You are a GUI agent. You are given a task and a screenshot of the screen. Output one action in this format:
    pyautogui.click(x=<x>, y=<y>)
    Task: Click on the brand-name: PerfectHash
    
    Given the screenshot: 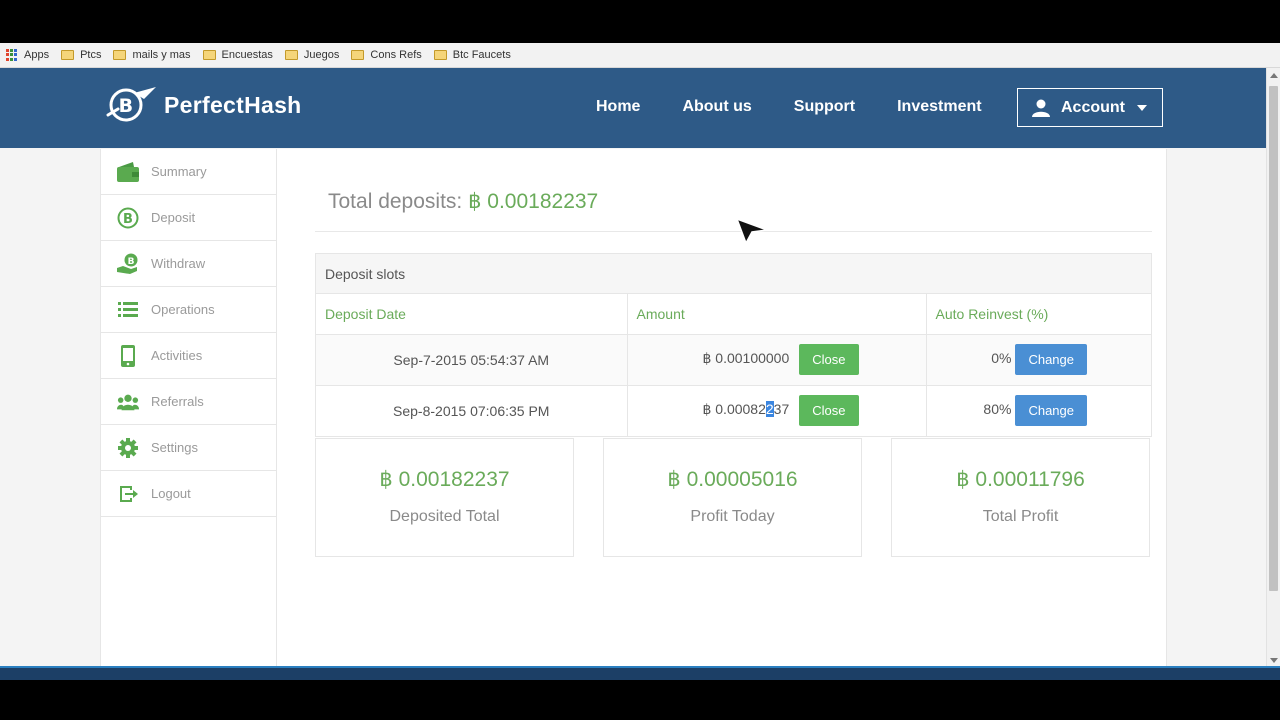 What is the action you would take?
    pyautogui.click(x=233, y=104)
    